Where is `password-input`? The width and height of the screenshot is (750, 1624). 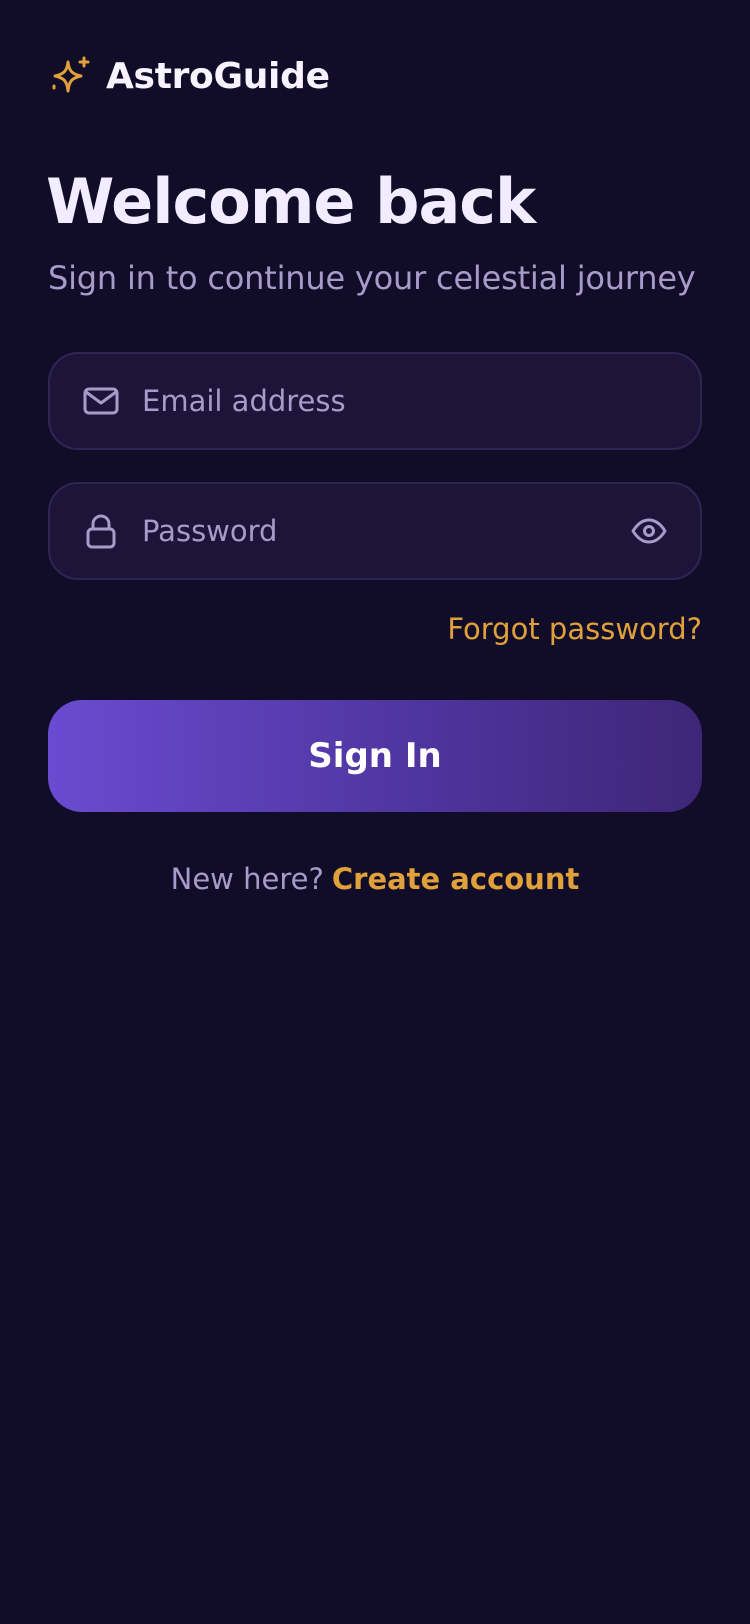
password-input is located at coordinates (382, 531).